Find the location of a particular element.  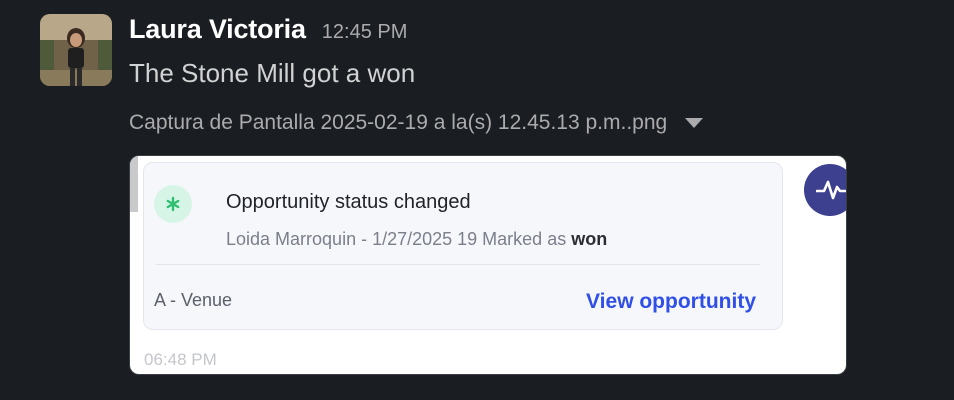

venue-label: A - Venue is located at coordinates (193, 300).